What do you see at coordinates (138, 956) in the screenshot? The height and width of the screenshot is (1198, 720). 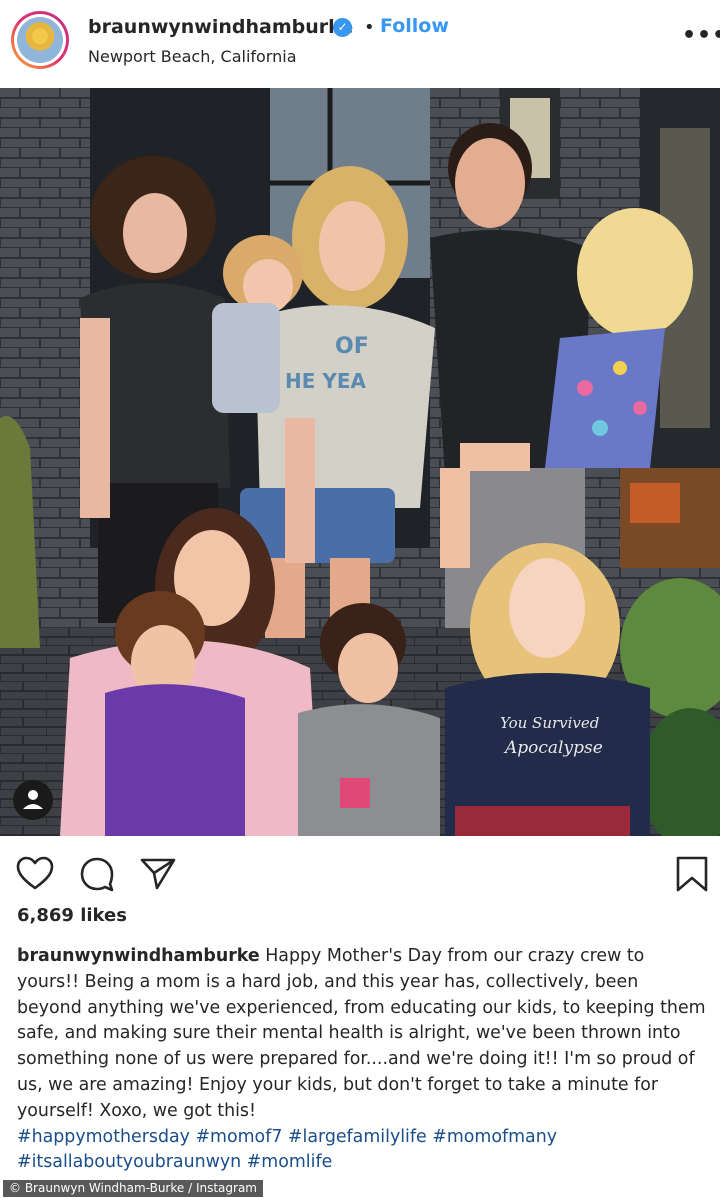 I see `caption-username: braunwynwindhamburke` at bounding box center [138, 956].